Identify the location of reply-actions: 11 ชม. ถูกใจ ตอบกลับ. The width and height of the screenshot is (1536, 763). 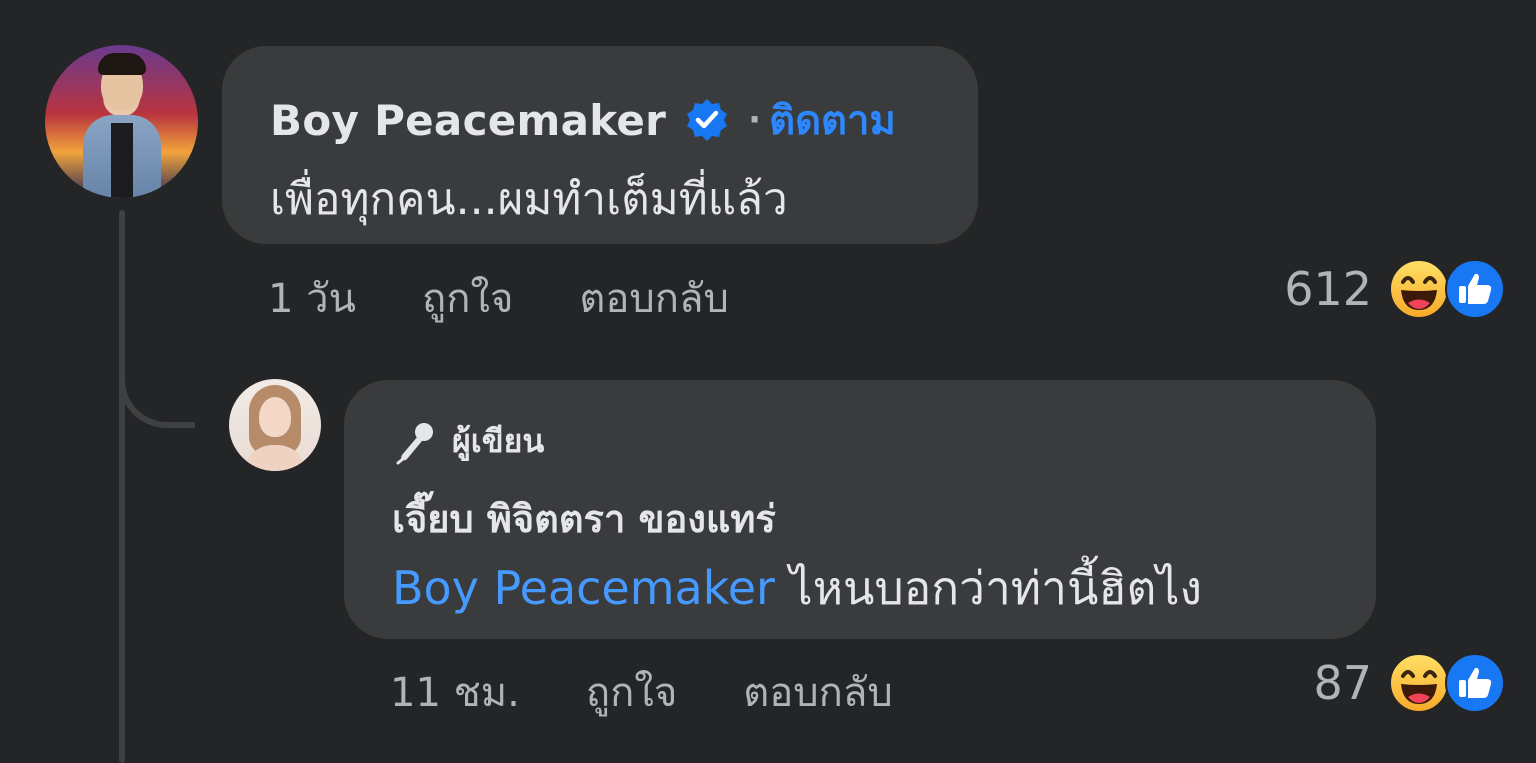
(641, 692).